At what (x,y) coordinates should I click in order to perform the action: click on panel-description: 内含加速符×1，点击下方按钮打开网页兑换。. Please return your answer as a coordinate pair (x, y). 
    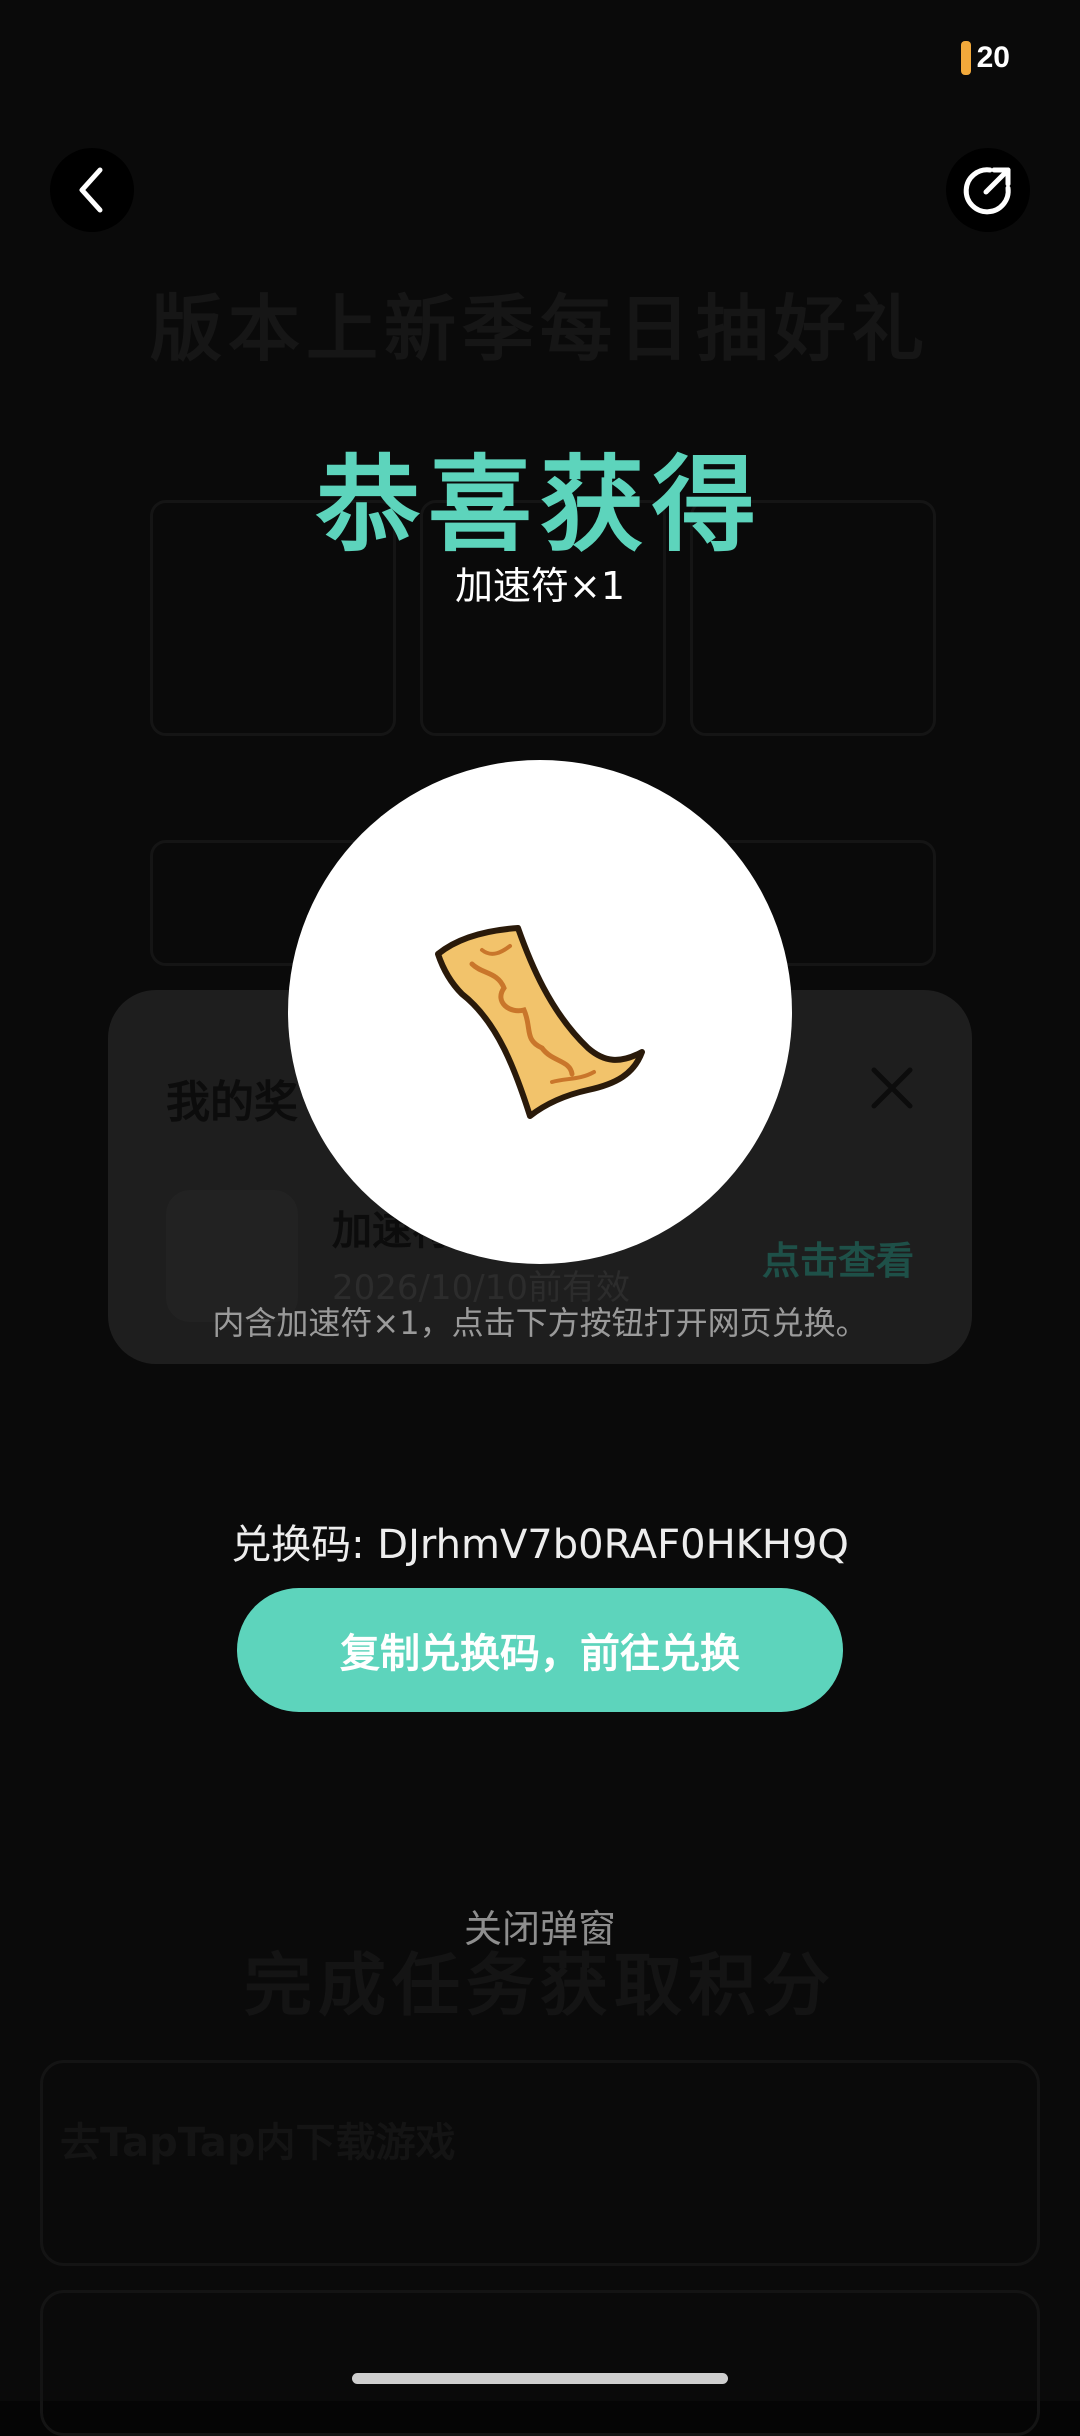
    Looking at the image, I should click on (540, 1323).